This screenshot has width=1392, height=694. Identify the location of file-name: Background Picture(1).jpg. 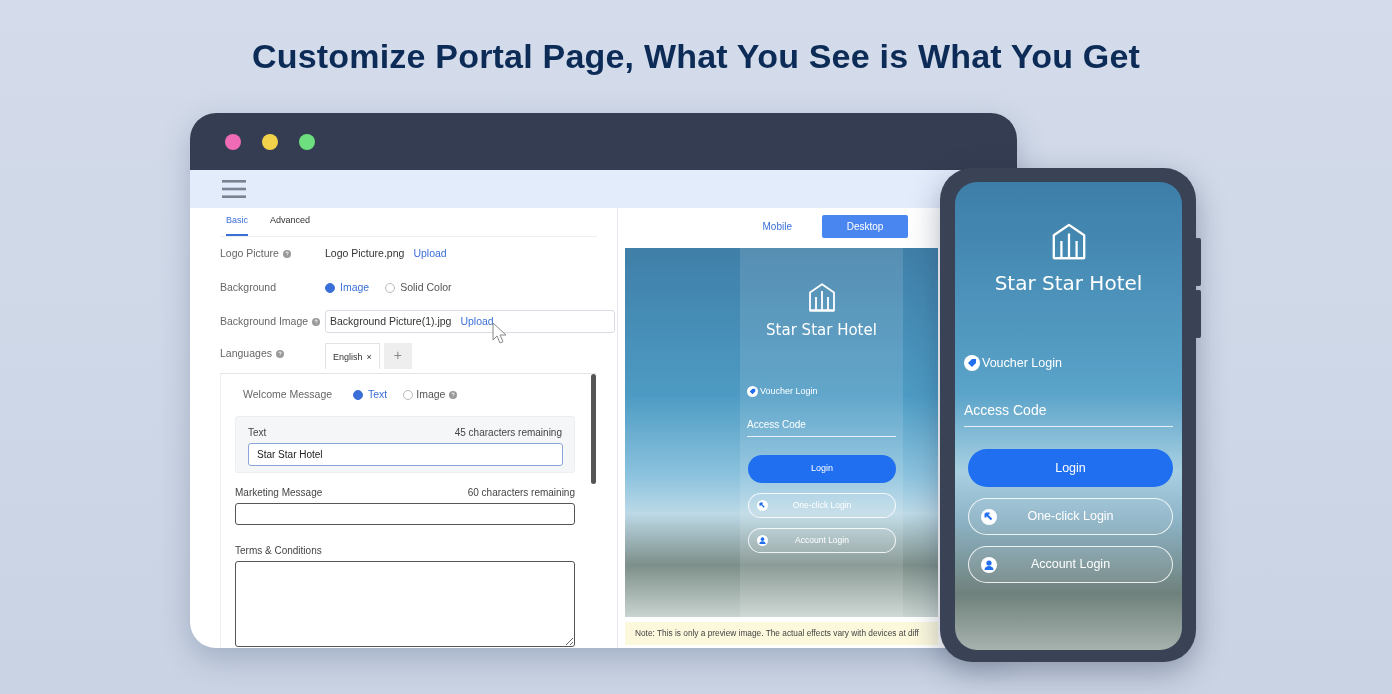
(391, 321).